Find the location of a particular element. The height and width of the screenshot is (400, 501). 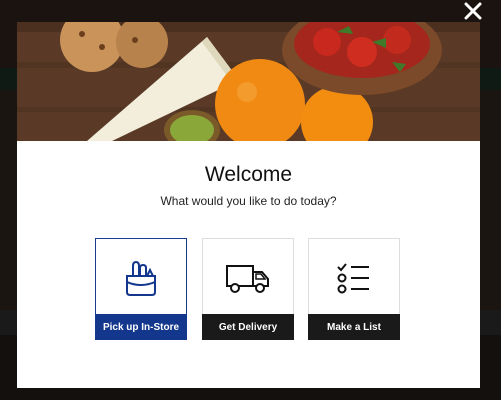

close-button is located at coordinates (473, 11).